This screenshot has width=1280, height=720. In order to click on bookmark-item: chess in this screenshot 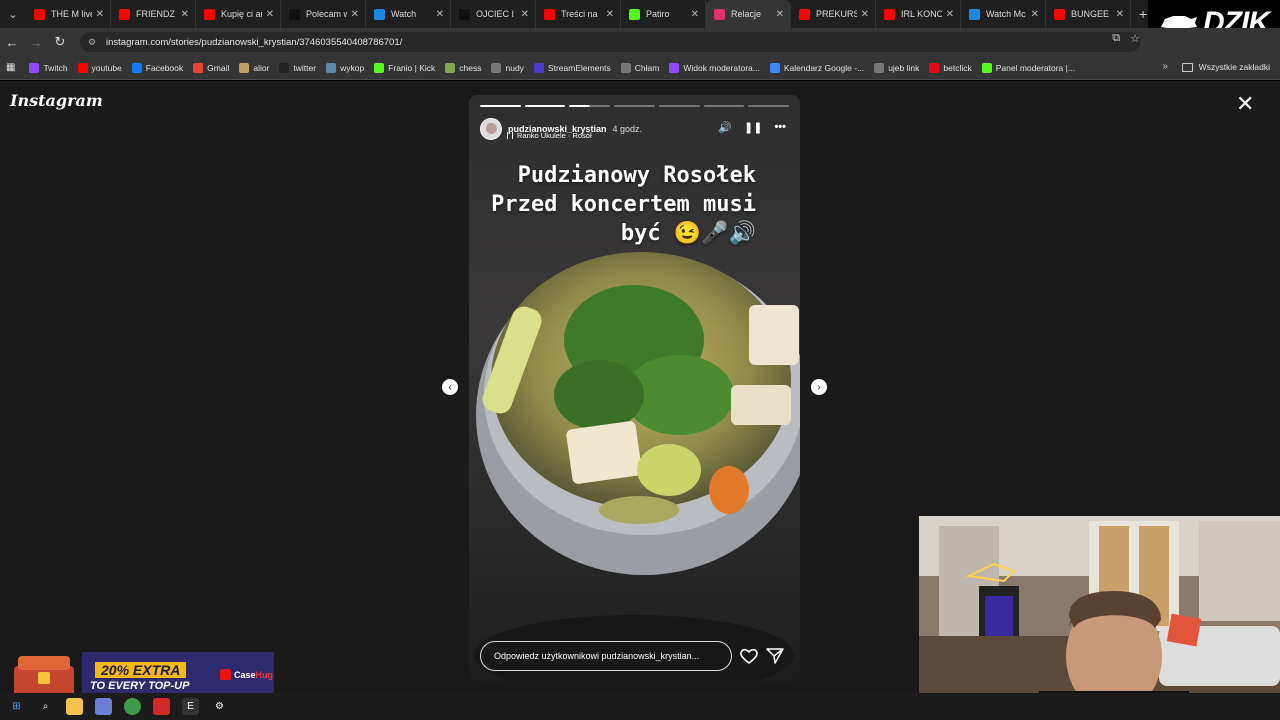, I will do `click(463, 67)`.